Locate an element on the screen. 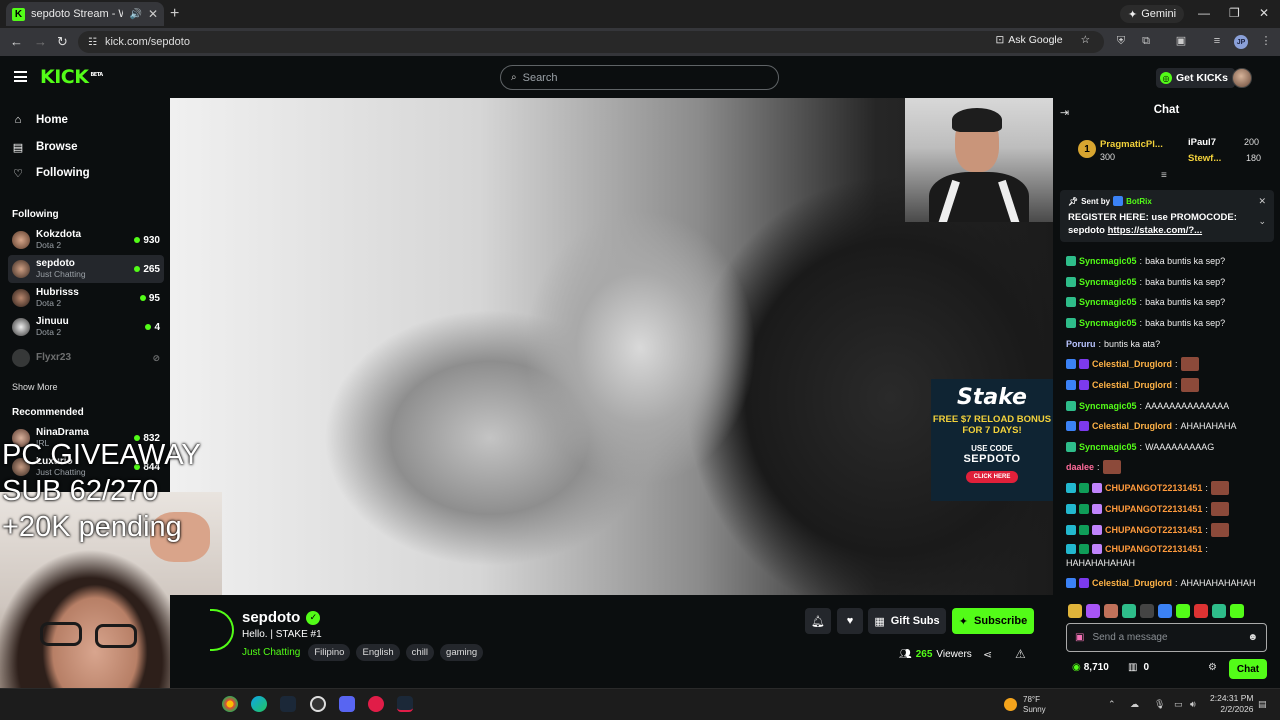  maximize-icon: ❐ is located at coordinates (1234, 13).